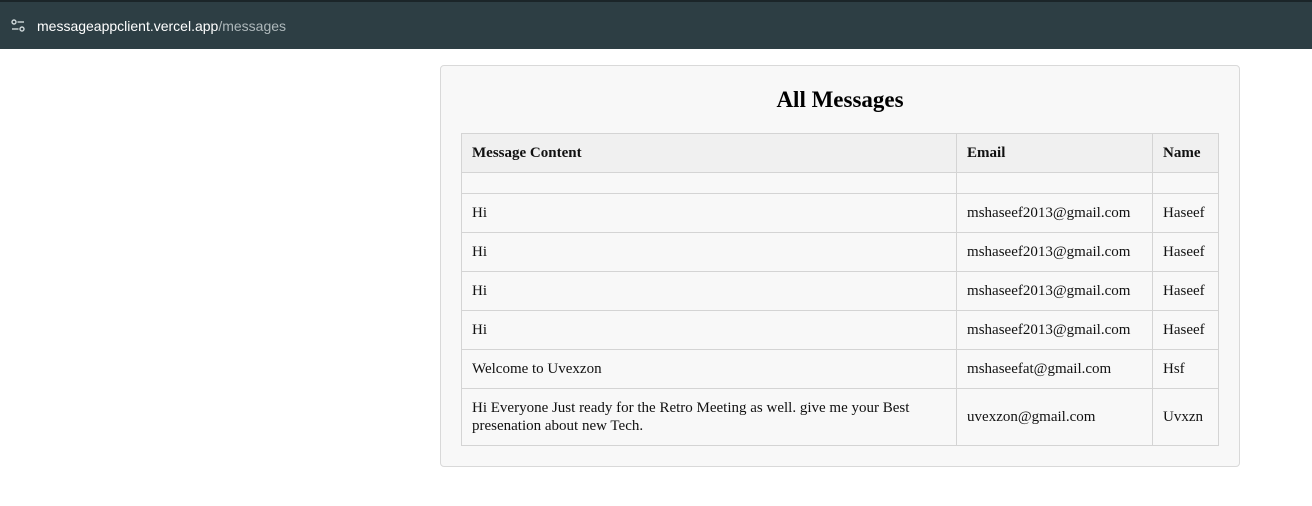  What do you see at coordinates (1054, 369) in the screenshot?
I see `email-cell: mshaseefat@gmail.com` at bounding box center [1054, 369].